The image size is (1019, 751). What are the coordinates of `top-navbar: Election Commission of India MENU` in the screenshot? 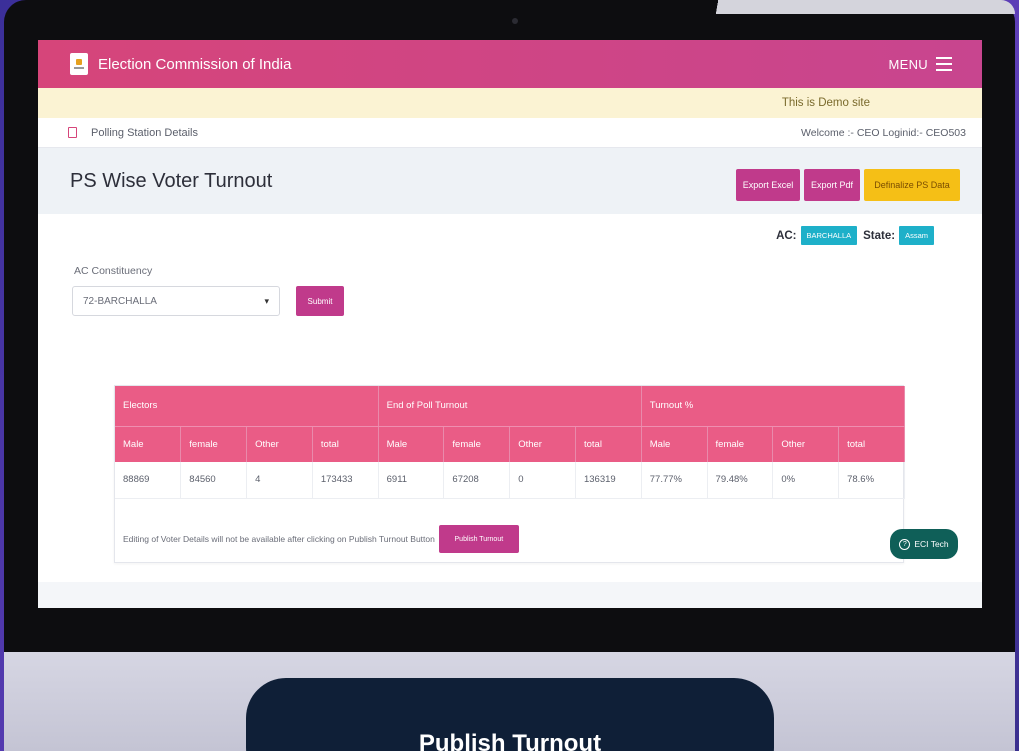 It's located at (510, 64).